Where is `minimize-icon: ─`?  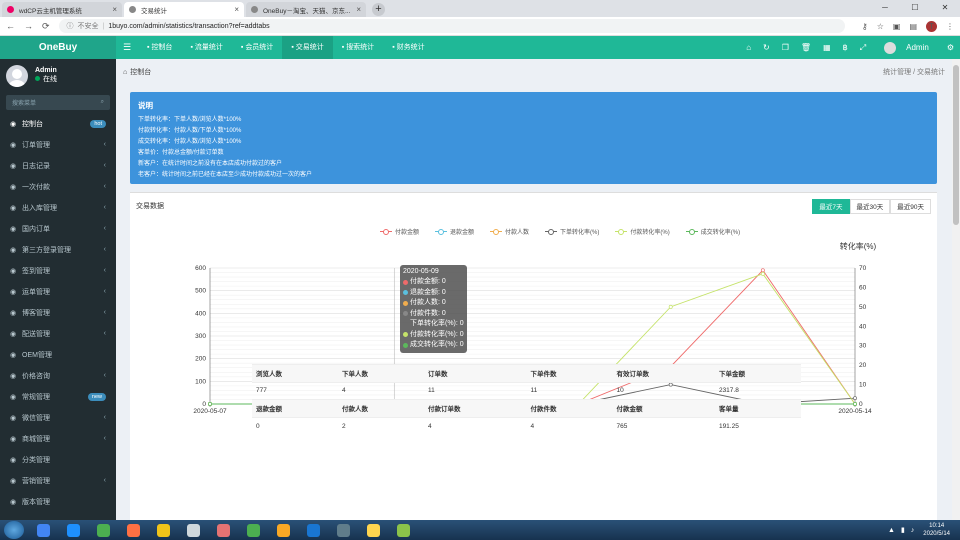 minimize-icon: ─ is located at coordinates (885, 7).